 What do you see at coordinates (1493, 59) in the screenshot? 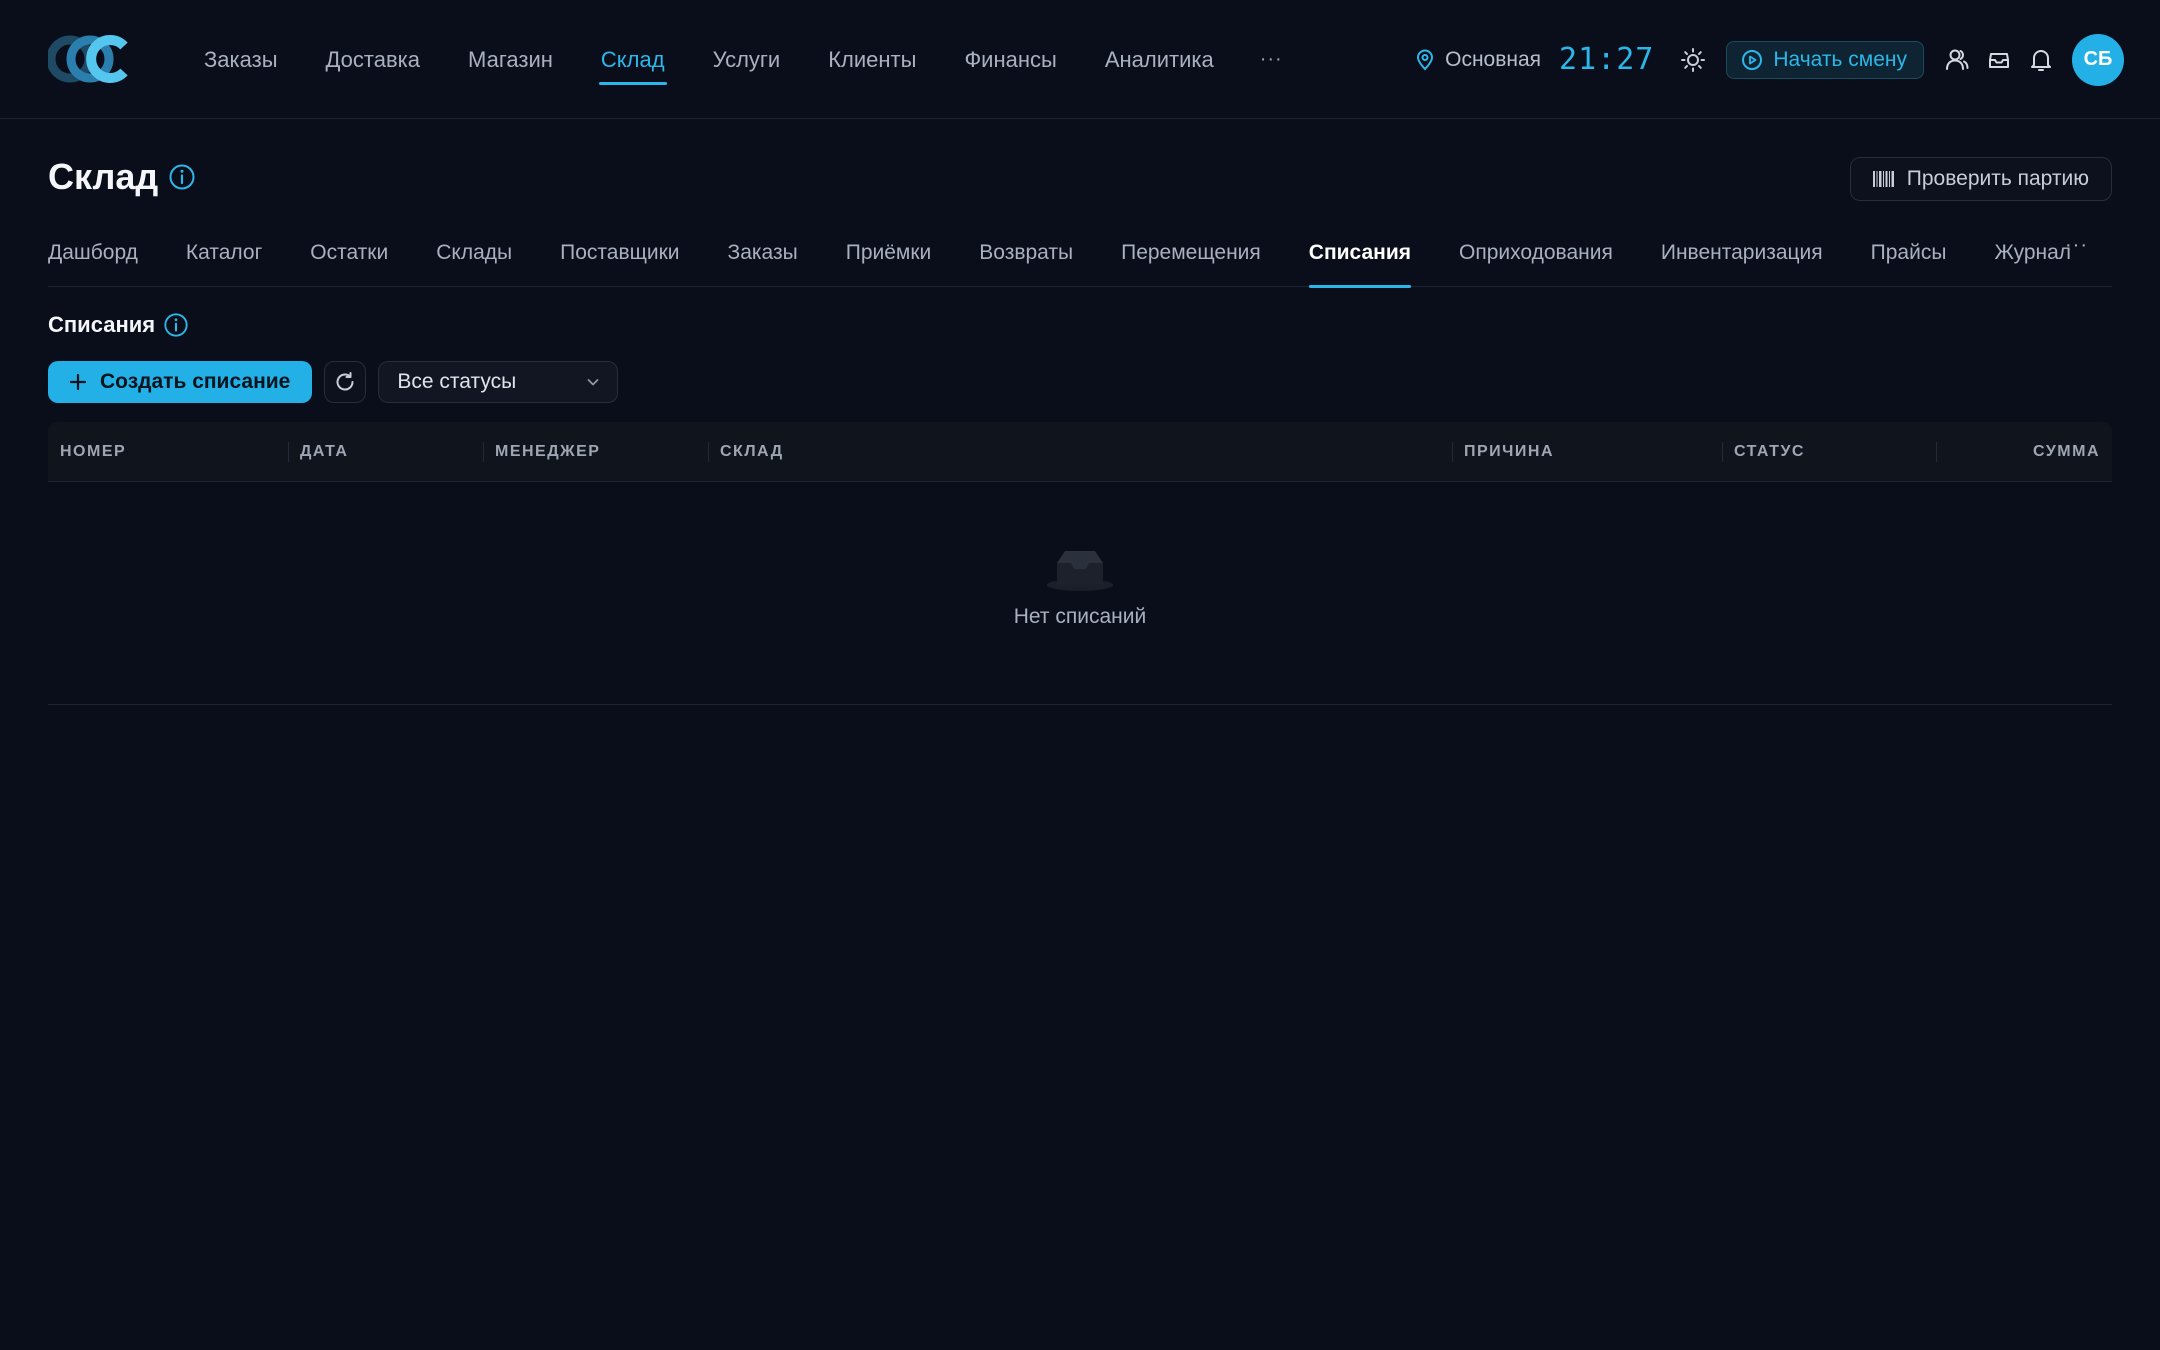
I see `location-label: Основная` at bounding box center [1493, 59].